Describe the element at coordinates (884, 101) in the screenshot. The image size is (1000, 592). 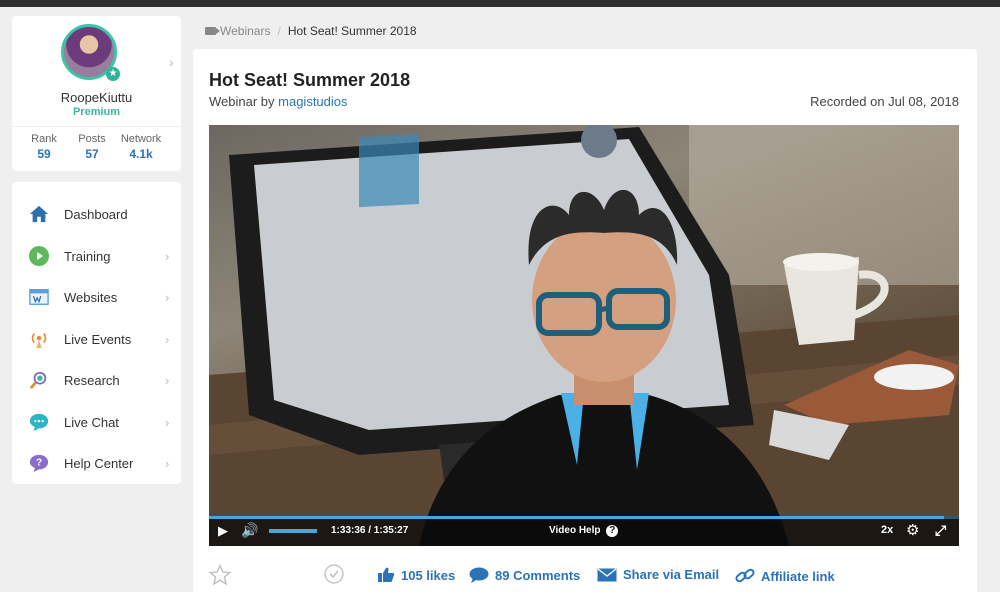
I see `recorded-date: Recorded on Jul 08, 2018` at that location.